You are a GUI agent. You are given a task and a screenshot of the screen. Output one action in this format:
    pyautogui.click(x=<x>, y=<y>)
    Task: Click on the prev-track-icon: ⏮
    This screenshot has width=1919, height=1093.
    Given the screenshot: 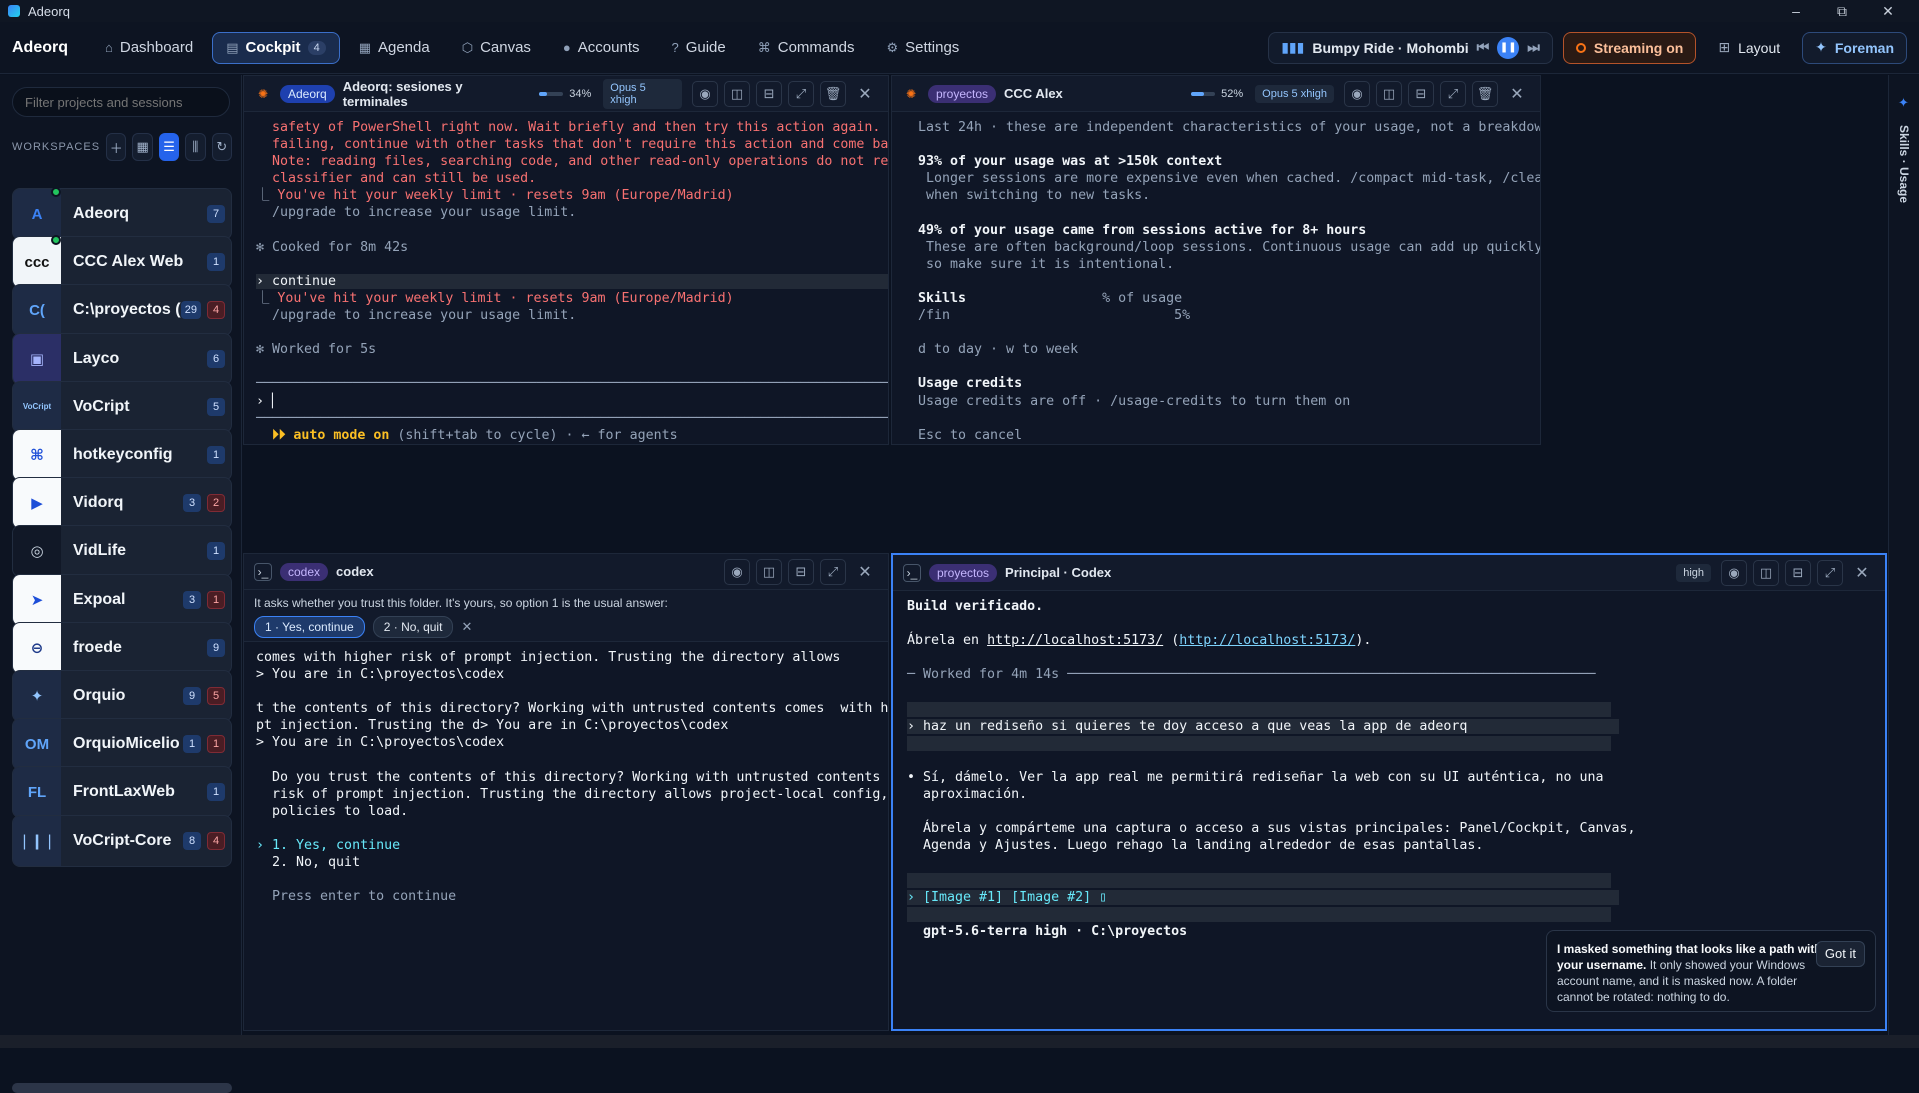 What is the action you would take?
    pyautogui.click(x=1483, y=47)
    